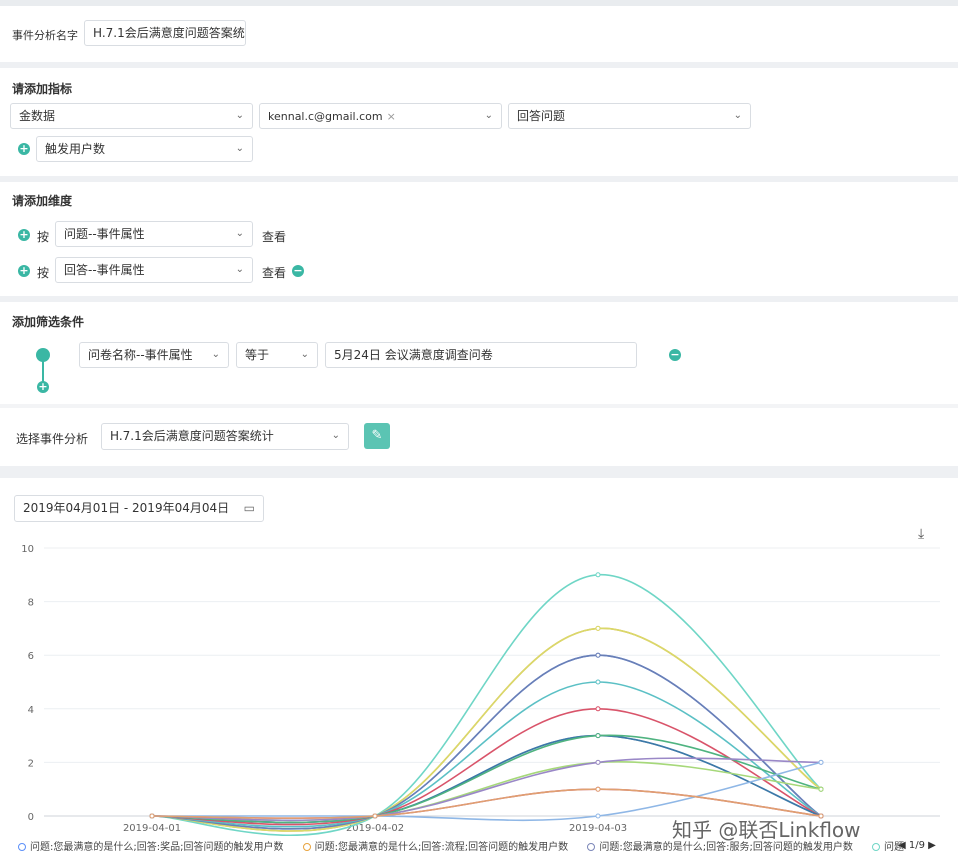 This screenshot has height=860, width=958. What do you see at coordinates (726, 847) in the screenshot?
I see `legend-label: 问题:您最满意的是什么;回答:服务;回答问题的触发用户数` at bounding box center [726, 847].